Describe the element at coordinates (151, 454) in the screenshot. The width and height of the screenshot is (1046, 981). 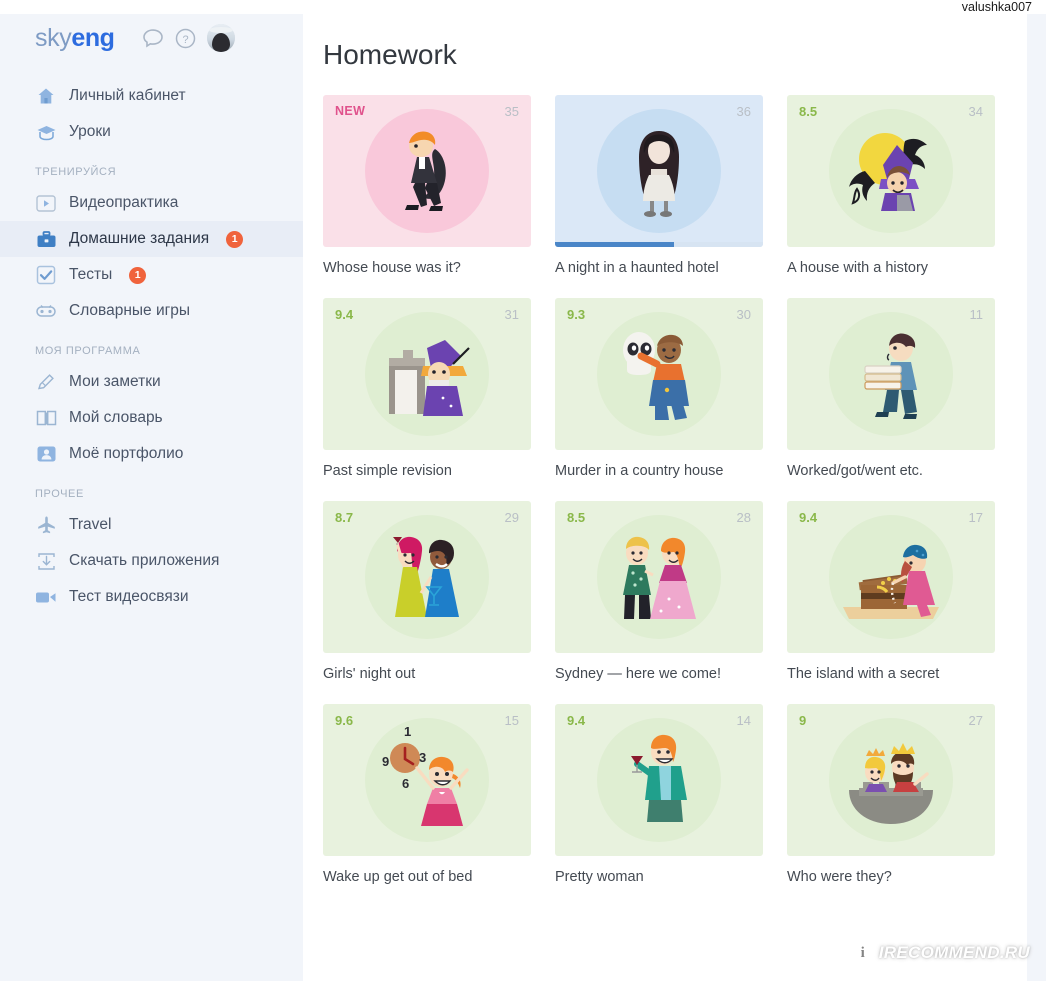
I see `sidebar-item-my-portfolio: Моё портфолио` at that location.